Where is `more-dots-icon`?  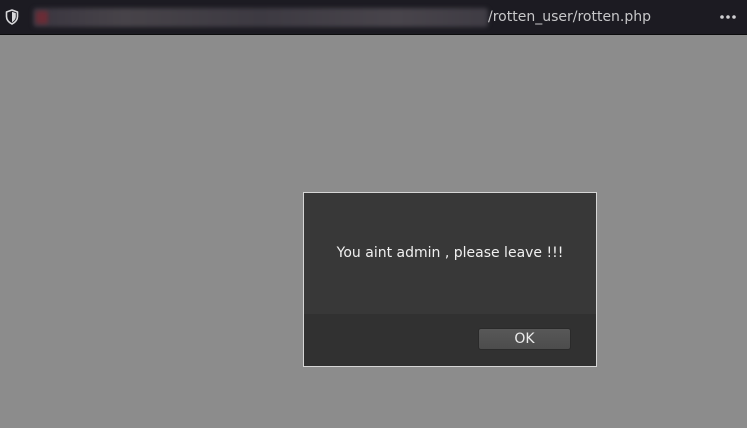
more-dots-icon is located at coordinates (728, 17).